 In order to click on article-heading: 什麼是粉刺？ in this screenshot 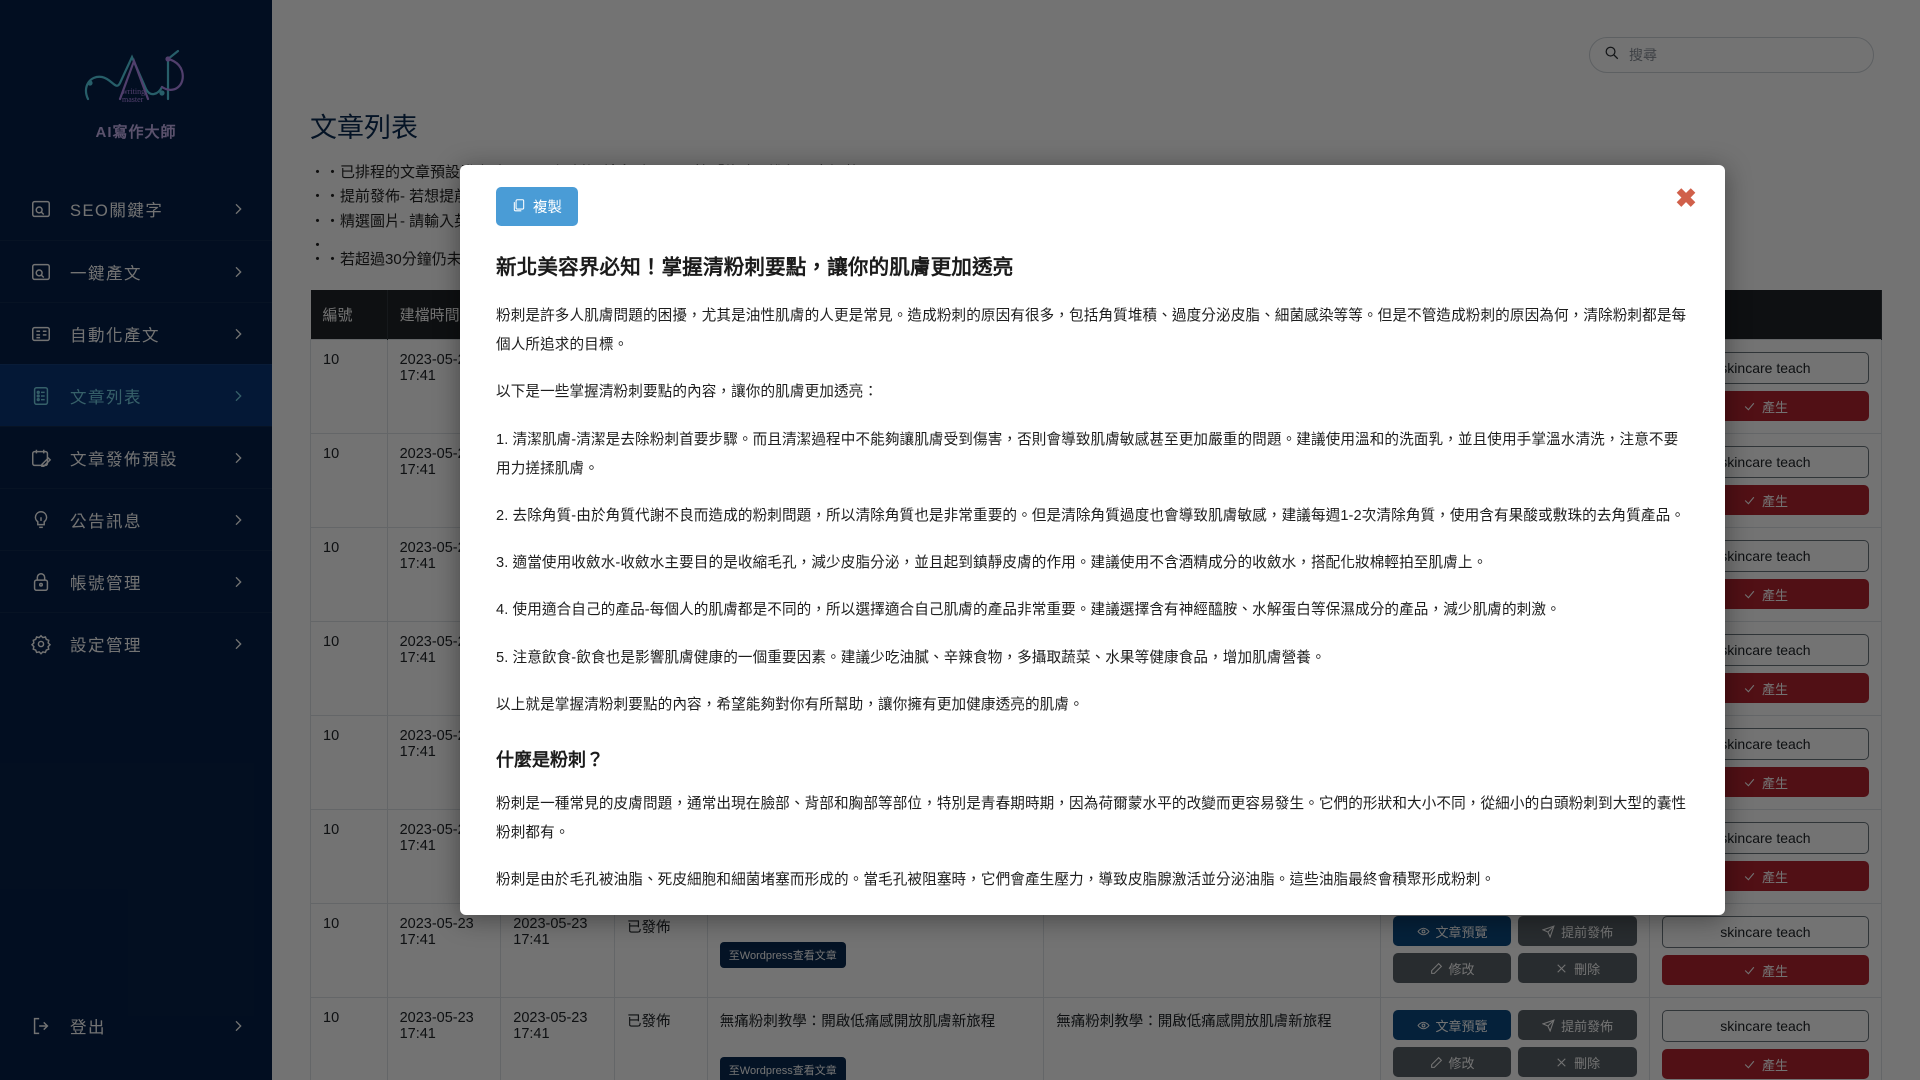, I will do `click(550, 759)`.